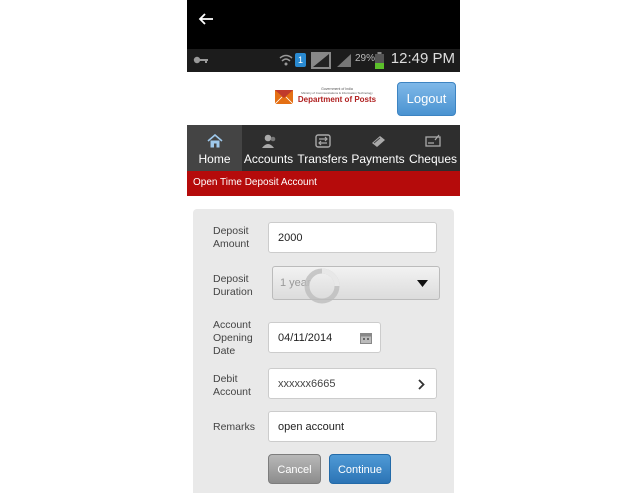  Describe the element at coordinates (232, 325) in the screenshot. I see `opening-date-label-line1: Account` at that location.